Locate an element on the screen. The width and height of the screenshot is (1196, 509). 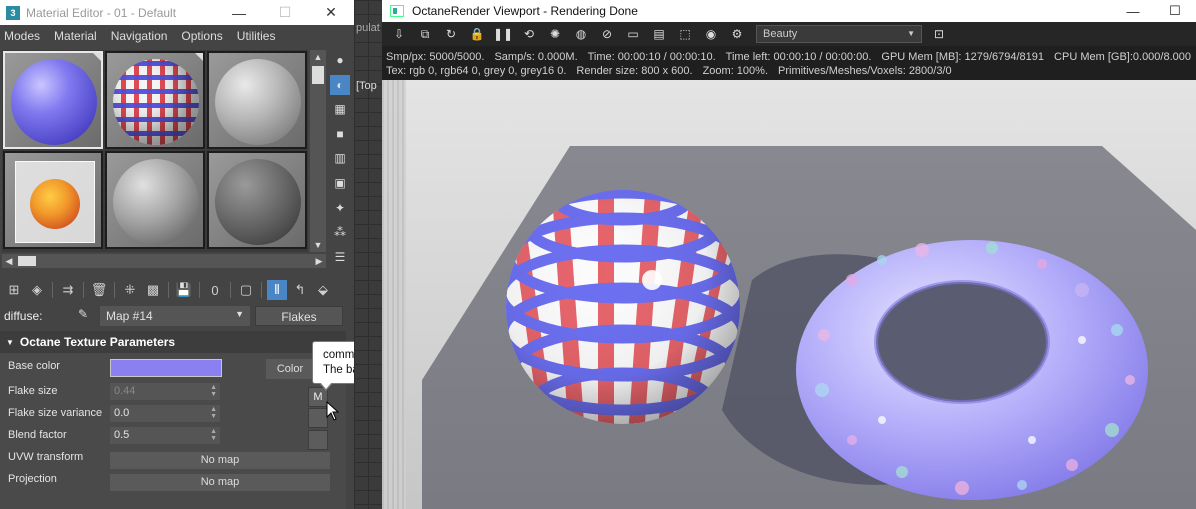
video-color-check-icon: ▥ is located at coordinates (340, 158).